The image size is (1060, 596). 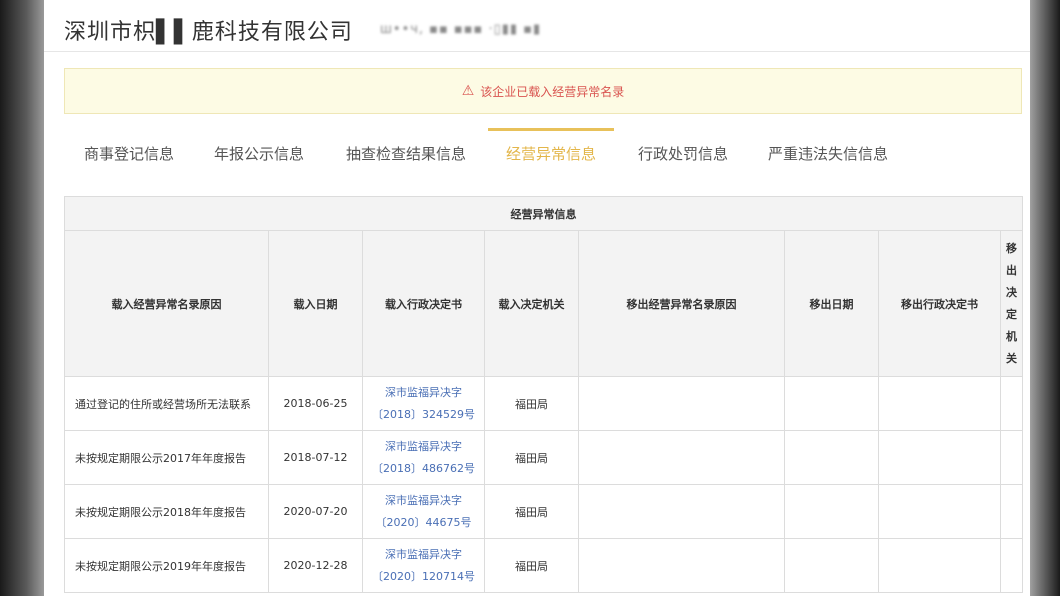 What do you see at coordinates (259, 154) in the screenshot?
I see `tab-annual-report: 年报公示信息` at bounding box center [259, 154].